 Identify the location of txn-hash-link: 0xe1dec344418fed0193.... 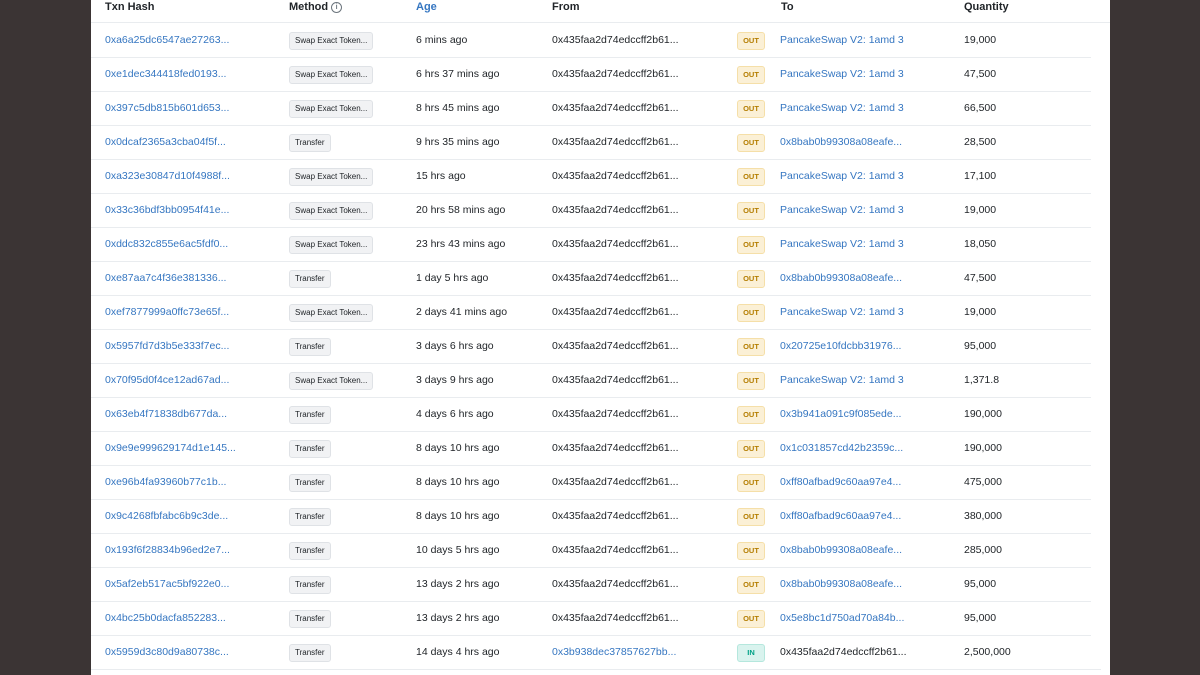
(165, 74).